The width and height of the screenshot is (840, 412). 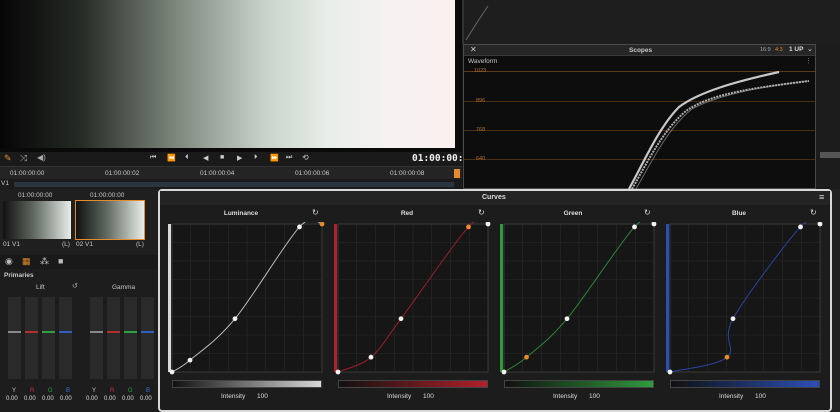 What do you see at coordinates (26, 261) in the screenshot?
I see `color-wheels-icon: ▦` at bounding box center [26, 261].